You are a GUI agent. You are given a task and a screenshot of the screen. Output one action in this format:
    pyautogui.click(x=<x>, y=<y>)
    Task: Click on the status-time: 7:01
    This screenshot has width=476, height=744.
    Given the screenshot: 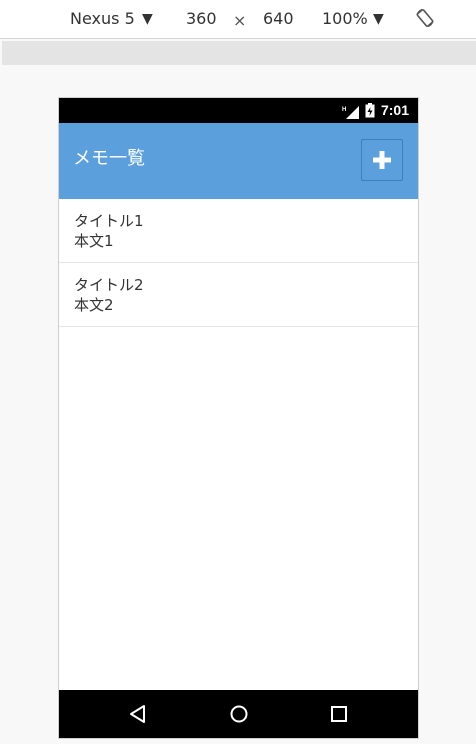 What is the action you would take?
    pyautogui.click(x=394, y=110)
    